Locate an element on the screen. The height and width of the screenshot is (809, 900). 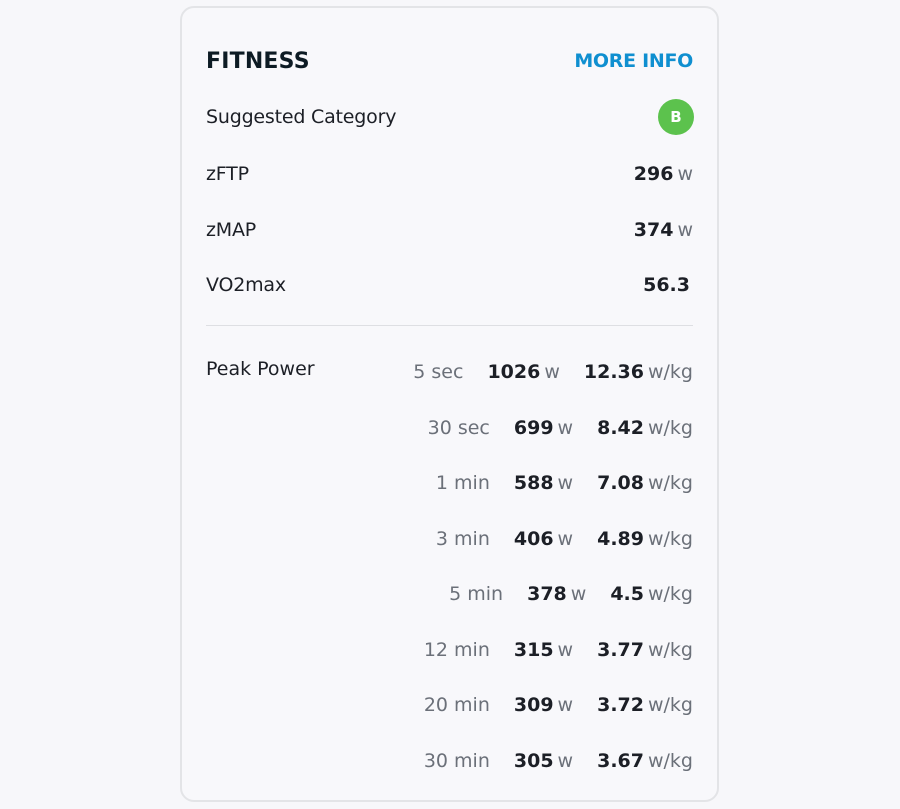
zmap-row: zMAP 374 w is located at coordinates (449, 230).